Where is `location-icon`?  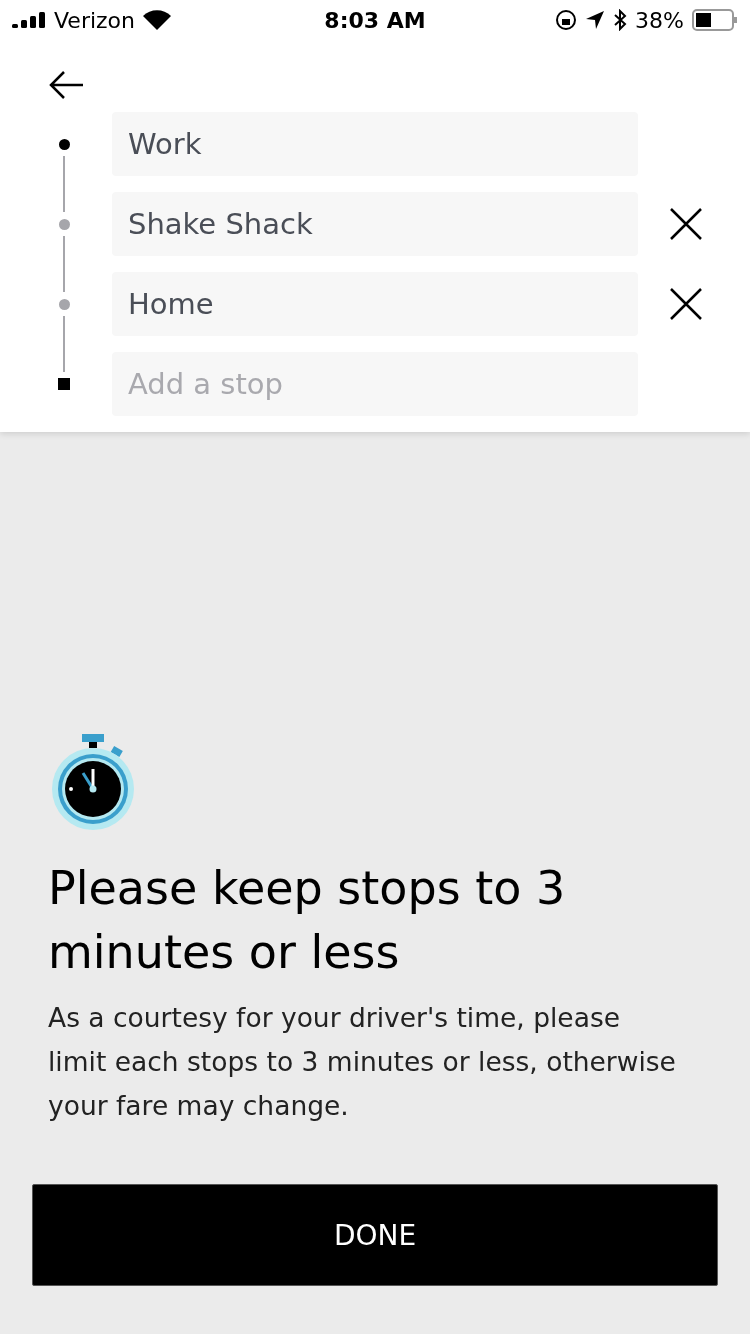
location-icon is located at coordinates (595, 20).